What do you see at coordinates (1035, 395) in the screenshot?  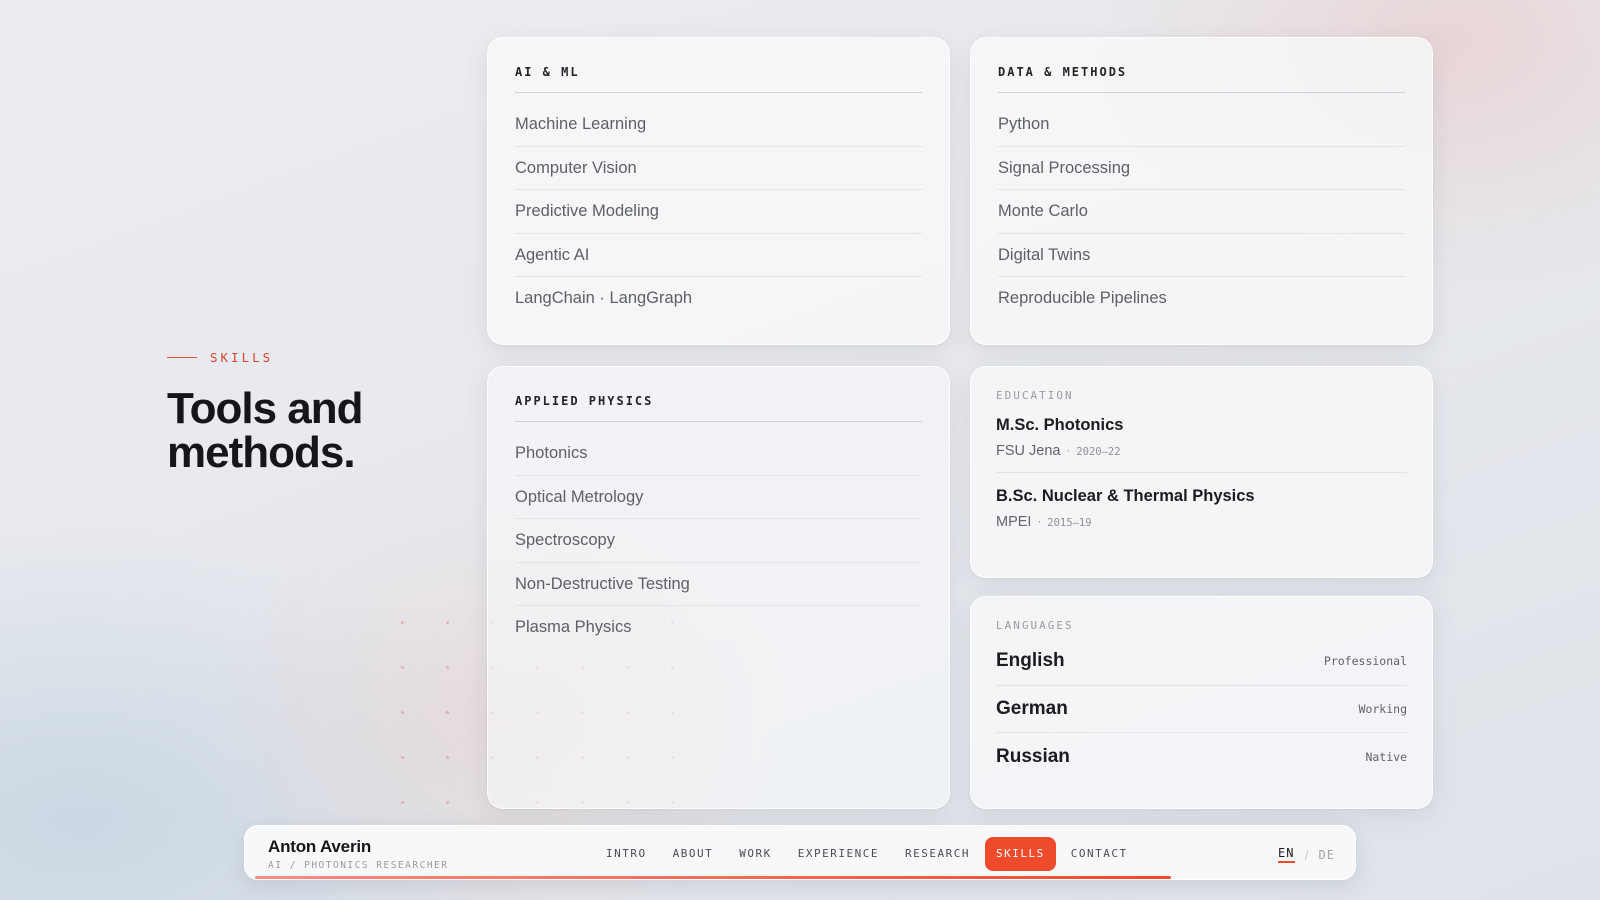 I see `education-label: EDUCATION` at bounding box center [1035, 395].